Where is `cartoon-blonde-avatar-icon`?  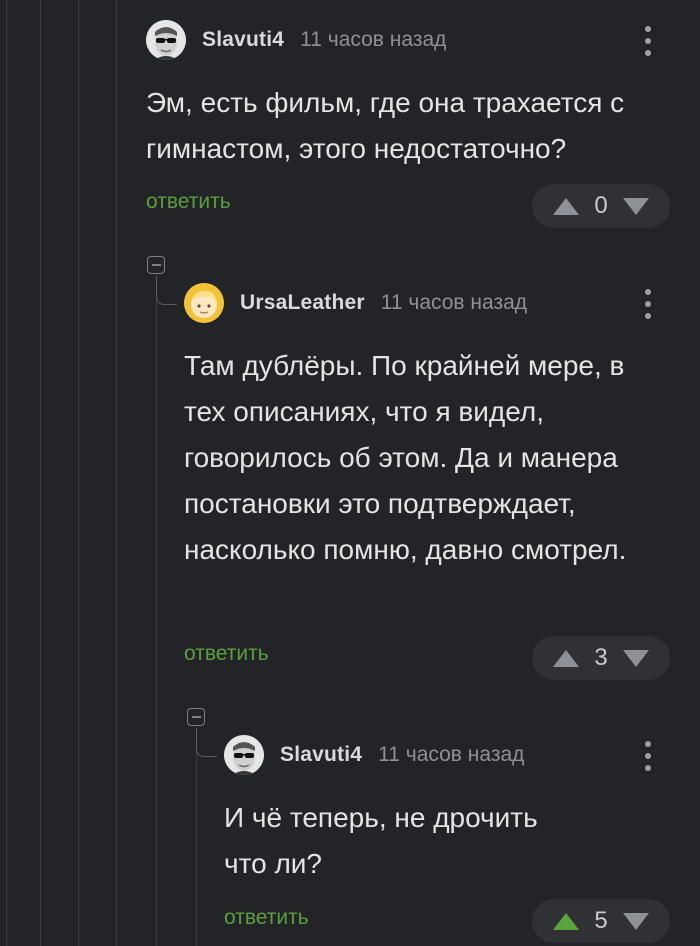
cartoon-blonde-avatar-icon is located at coordinates (204, 303).